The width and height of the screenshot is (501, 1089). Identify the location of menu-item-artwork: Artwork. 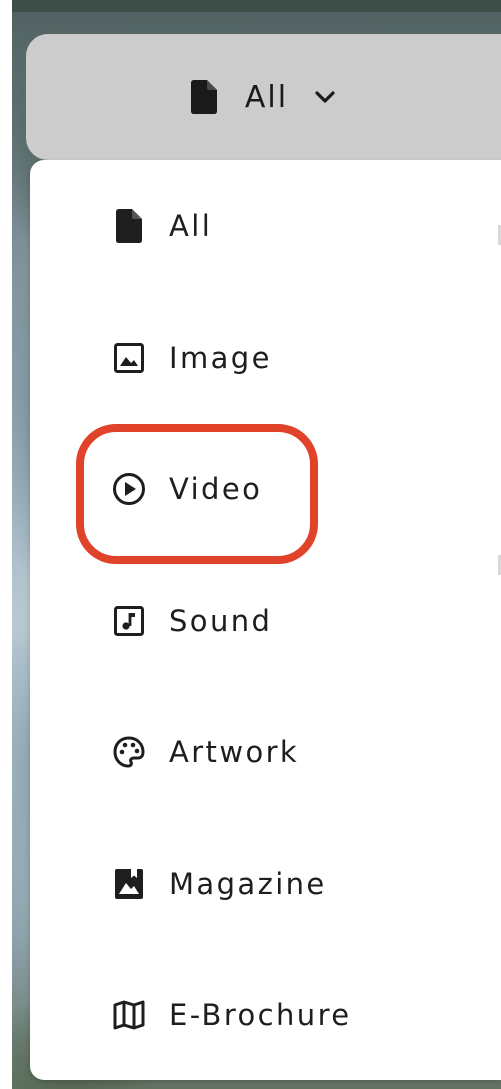
(265, 752).